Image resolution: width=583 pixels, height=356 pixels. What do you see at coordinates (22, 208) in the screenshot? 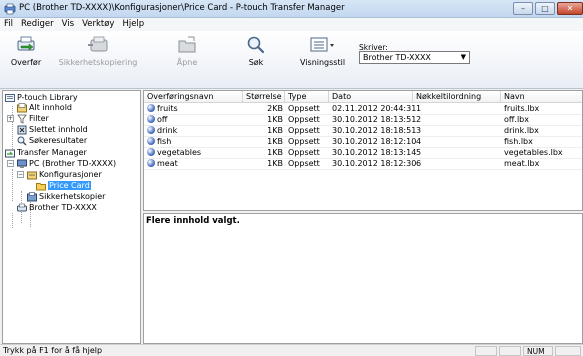
I see `printer-icon` at bounding box center [22, 208].